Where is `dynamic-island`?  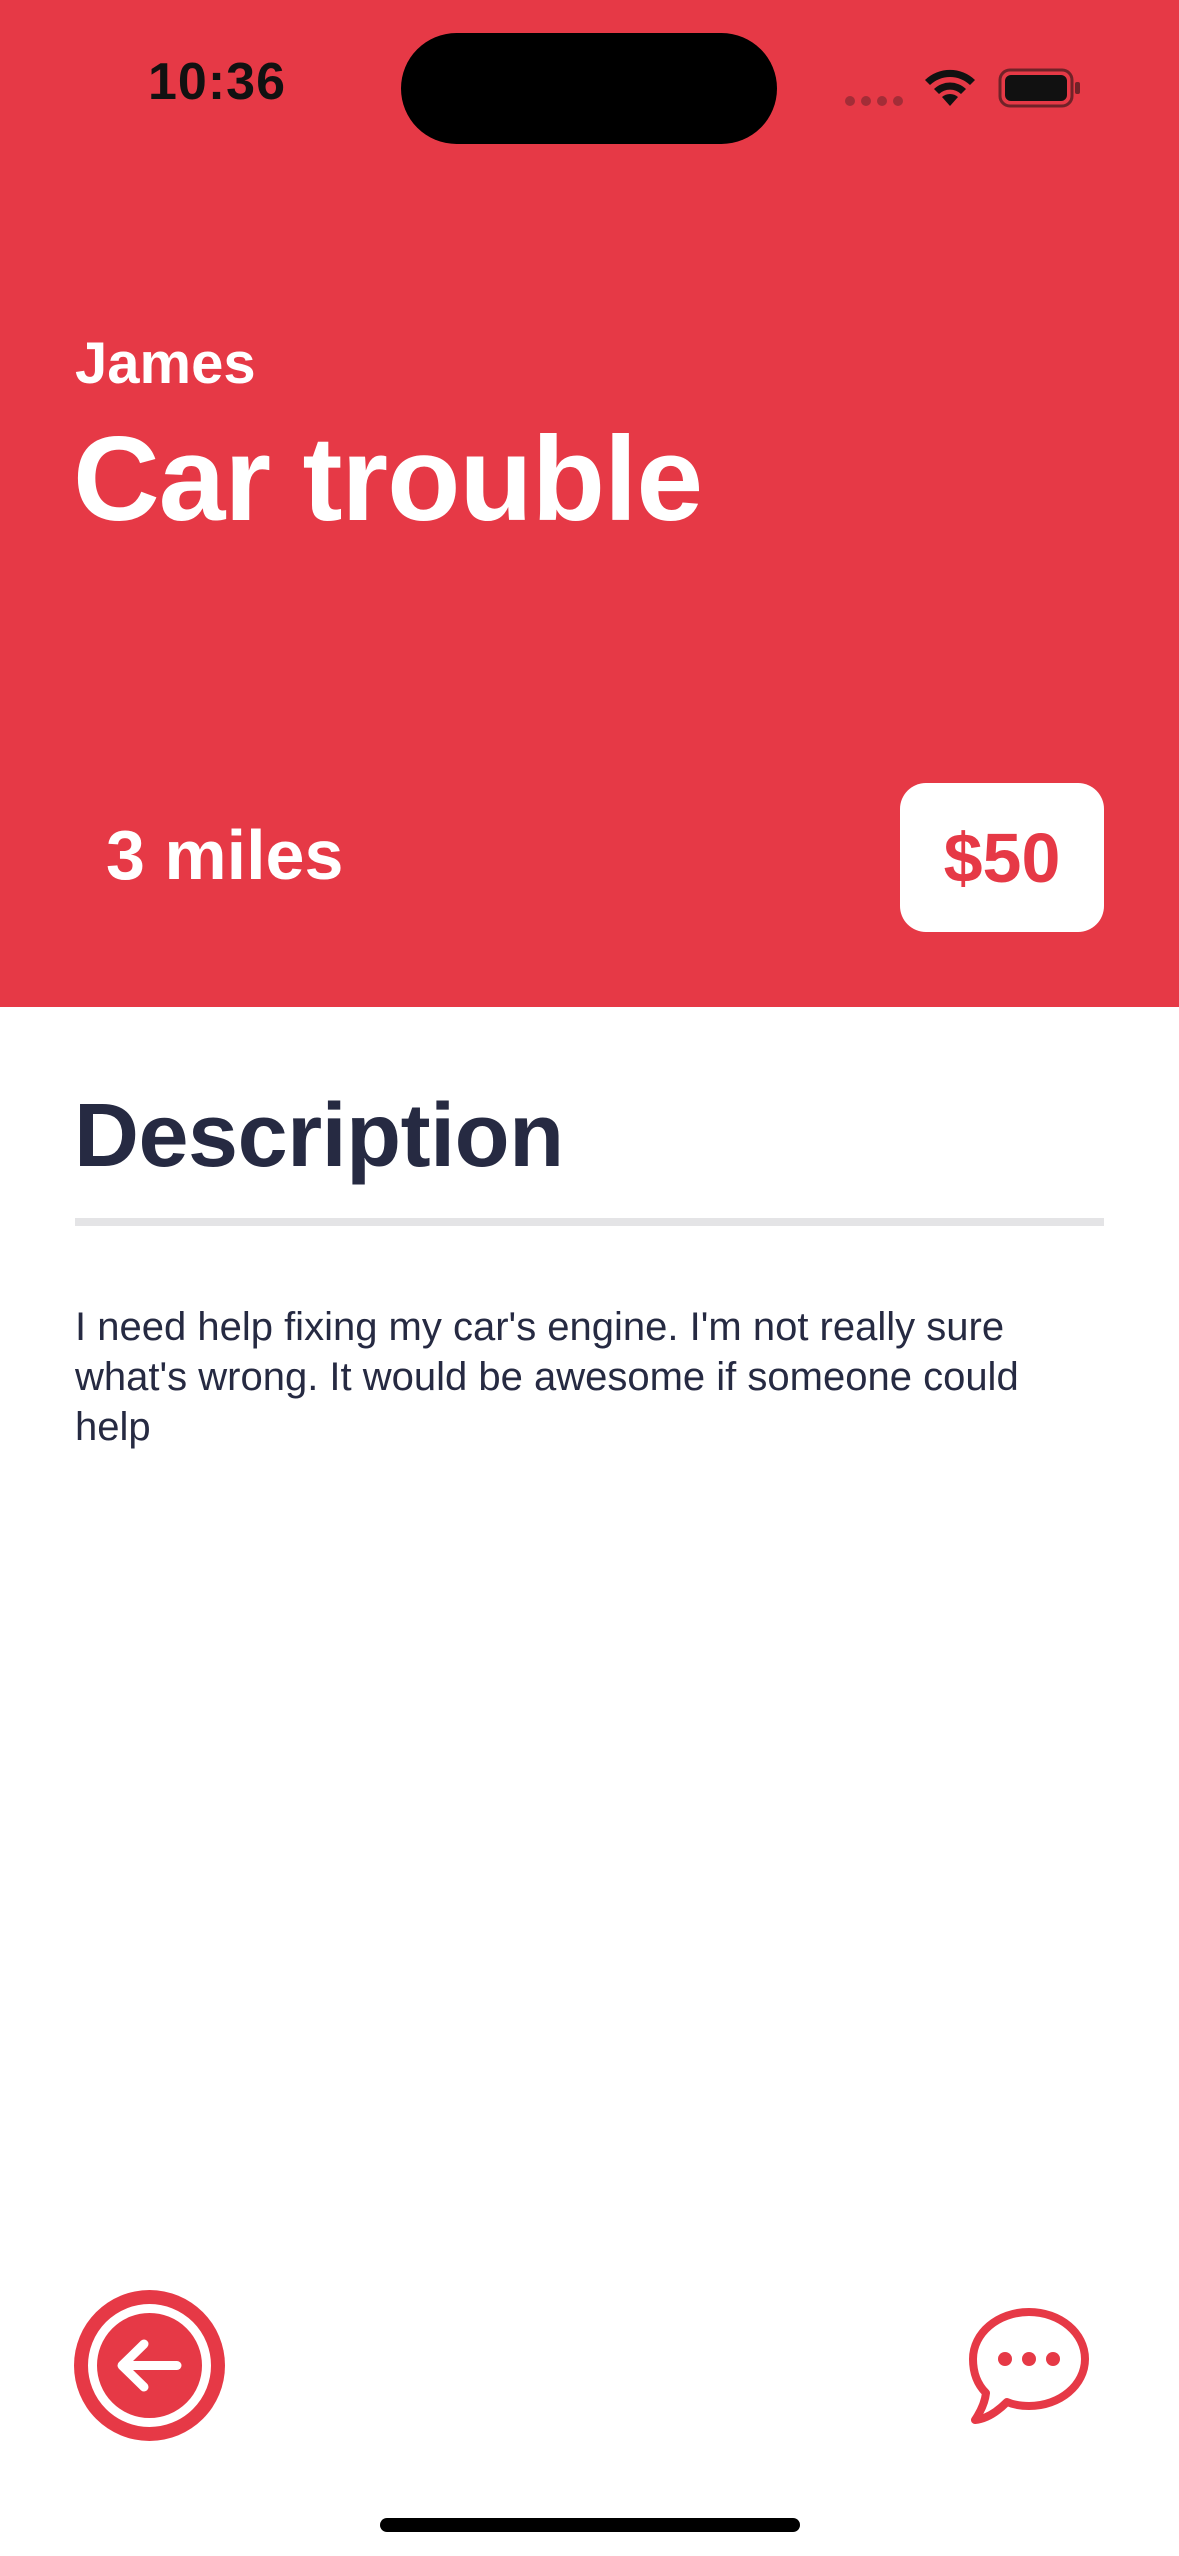 dynamic-island is located at coordinates (589, 88).